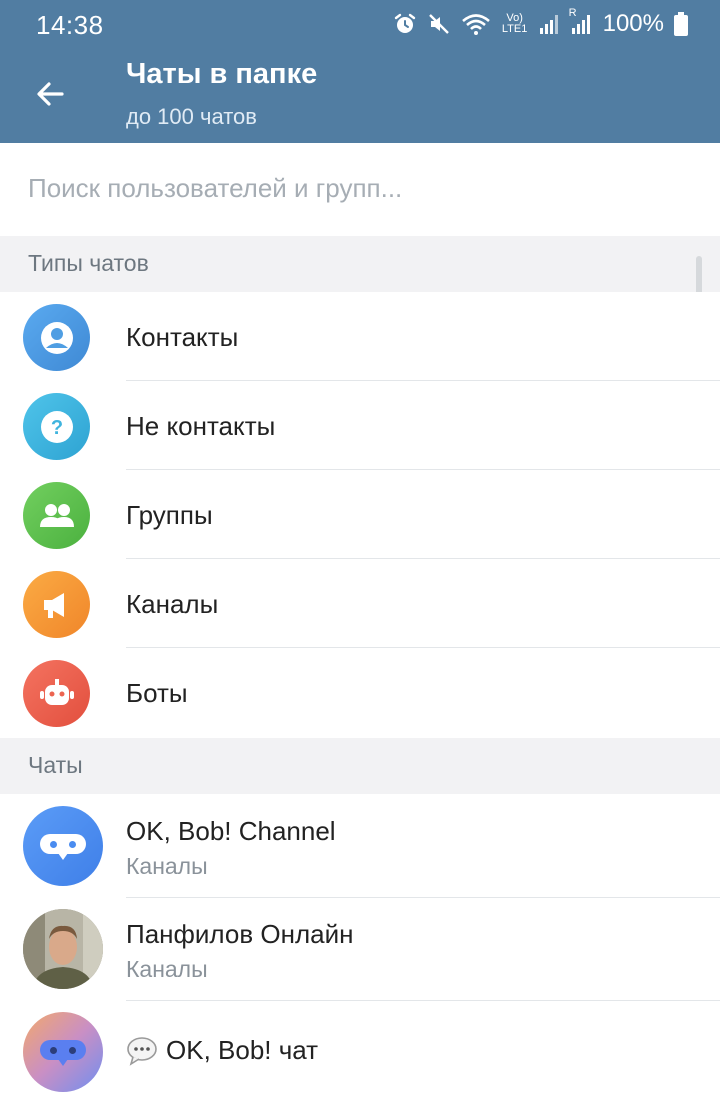  I want to click on section-title: Чаты, so click(55, 765).